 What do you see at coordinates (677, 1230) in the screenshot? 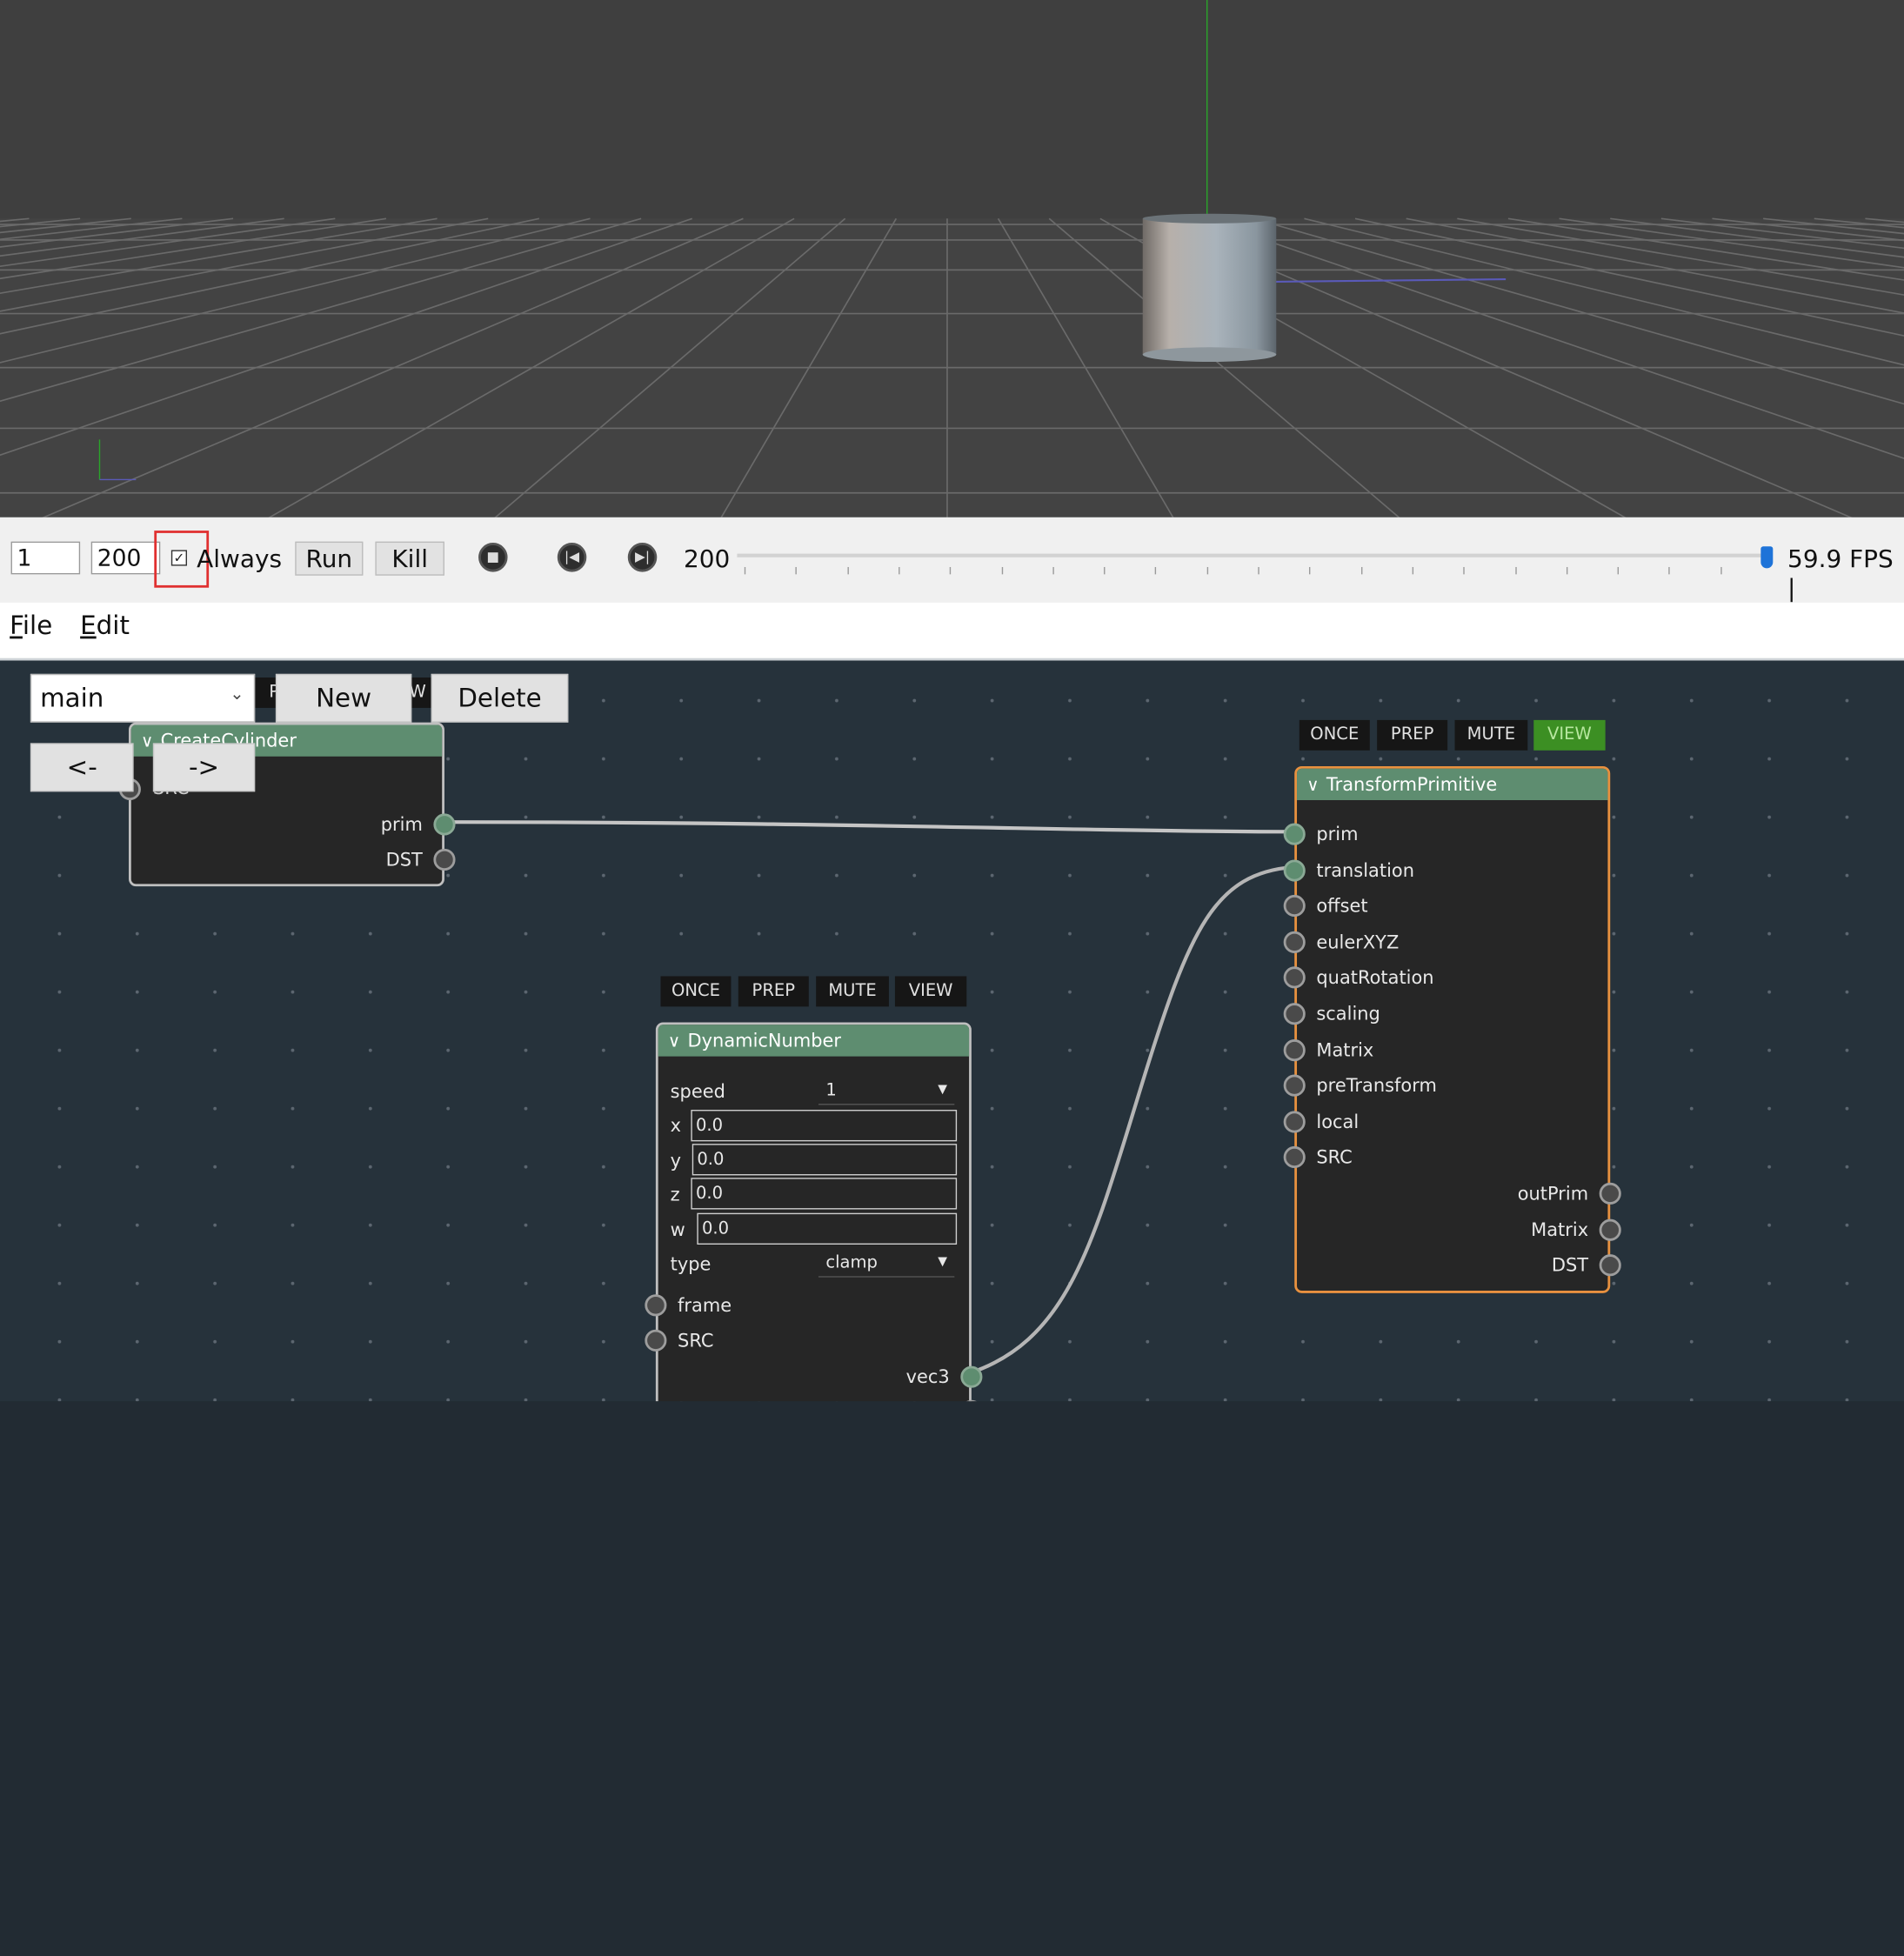
I see `w-label: w` at bounding box center [677, 1230].